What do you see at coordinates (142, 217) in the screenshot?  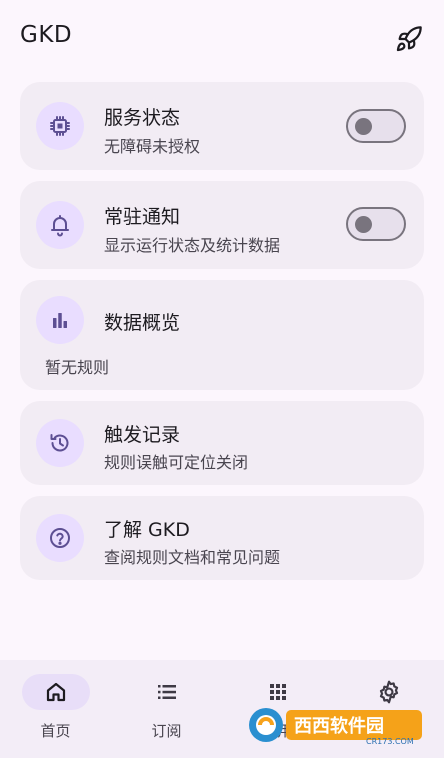 I see `persistent-notification-title: 常驻通知` at bounding box center [142, 217].